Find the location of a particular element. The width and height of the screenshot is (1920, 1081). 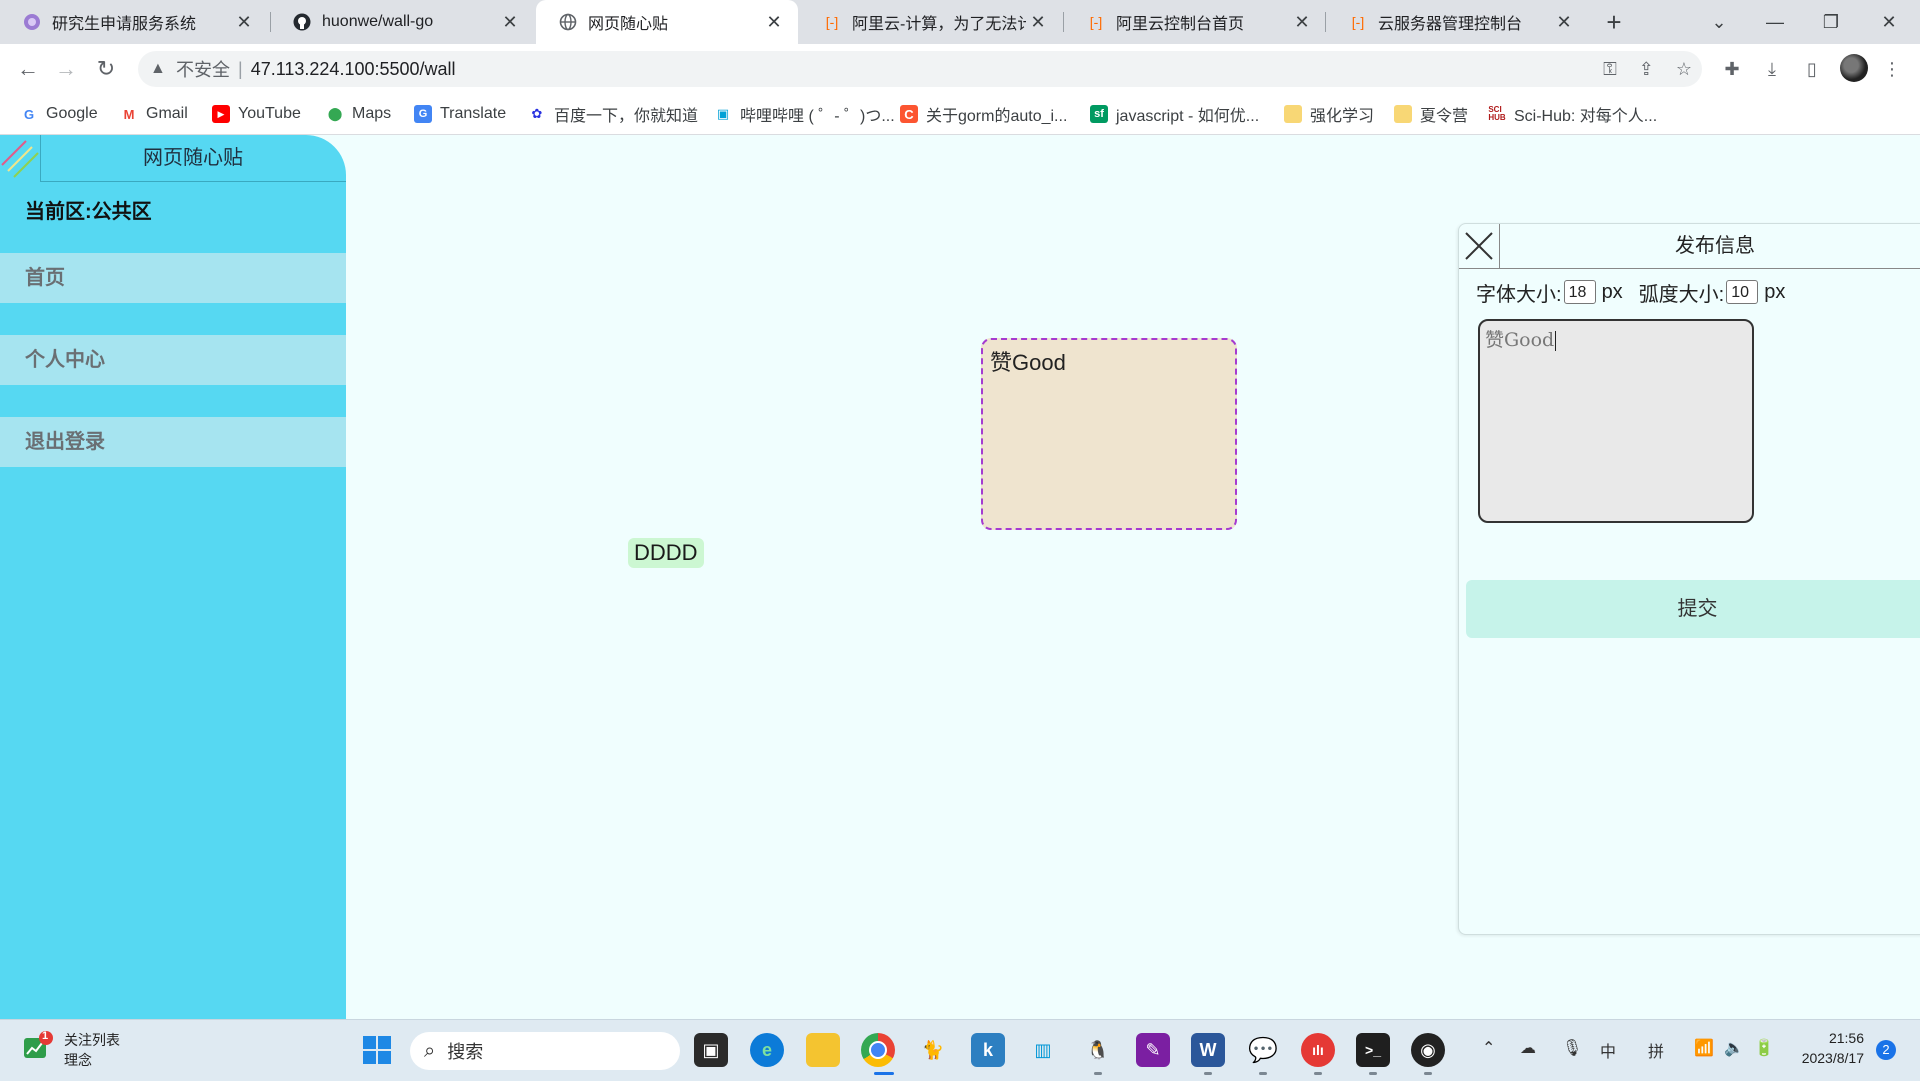

taskbar-search: ⌕ 搜索 is located at coordinates (545, 1051).